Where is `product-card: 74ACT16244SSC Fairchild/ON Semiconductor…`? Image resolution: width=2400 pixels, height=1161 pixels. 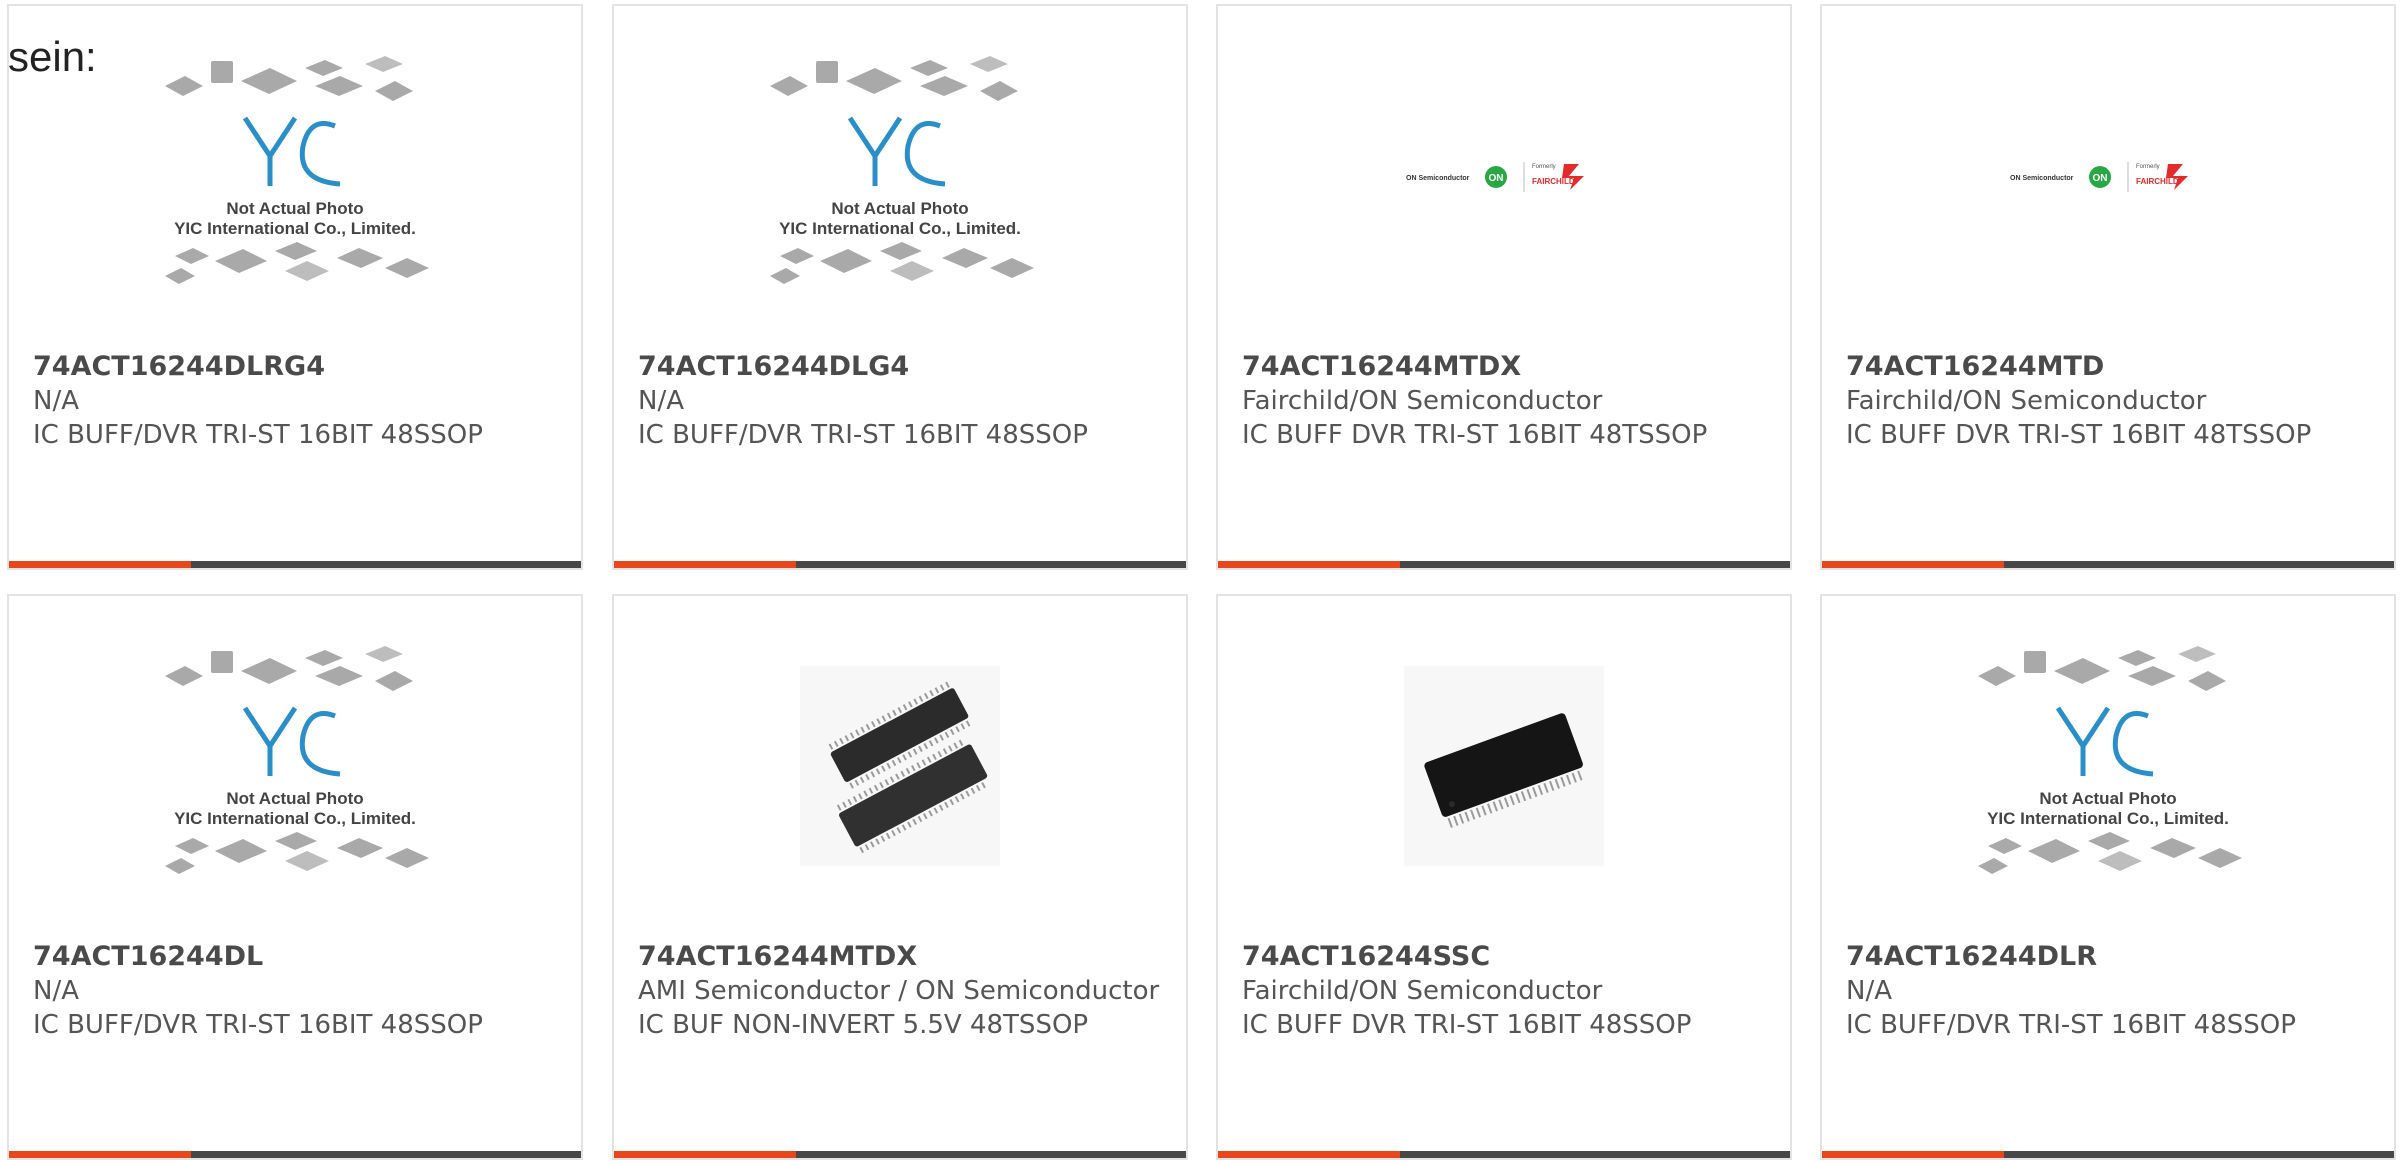 product-card: 74ACT16244SSC Fairchild/ON Semiconductor… is located at coordinates (1504, 877).